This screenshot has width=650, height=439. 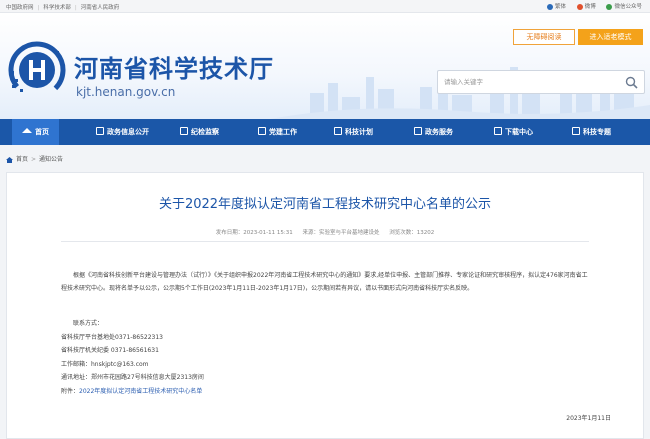 What do you see at coordinates (325, 132) in the screenshot?
I see `main-nav: 首页 政务信息公开 纪检监察 党建工作 科技计划 政务服务 下载中心 科技专题` at bounding box center [325, 132].